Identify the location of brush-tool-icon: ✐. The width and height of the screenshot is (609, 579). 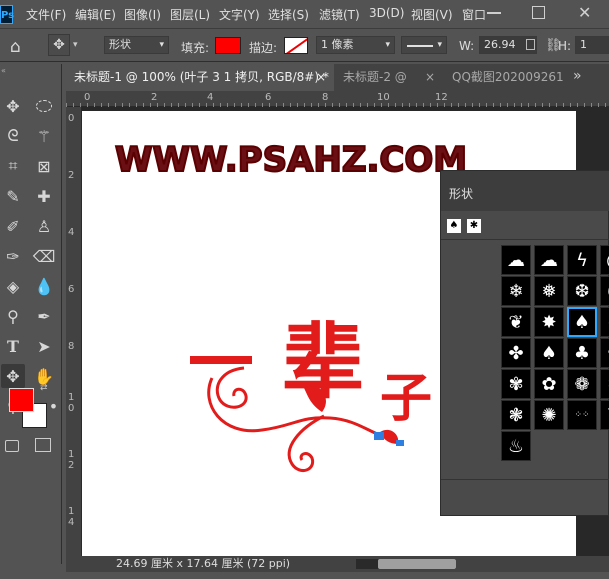
(13, 226).